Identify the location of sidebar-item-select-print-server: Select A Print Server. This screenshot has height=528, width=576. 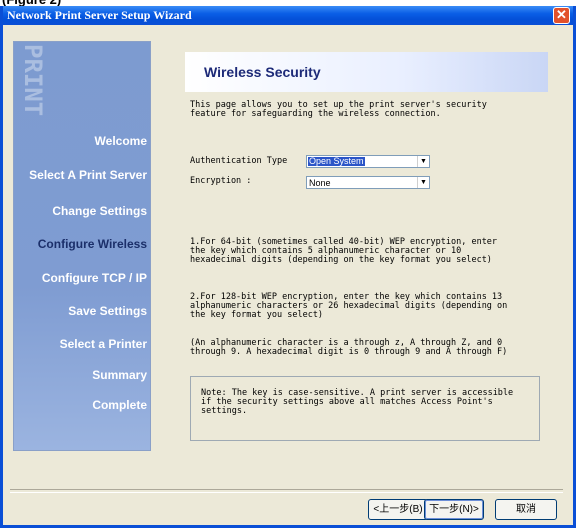
(88, 175).